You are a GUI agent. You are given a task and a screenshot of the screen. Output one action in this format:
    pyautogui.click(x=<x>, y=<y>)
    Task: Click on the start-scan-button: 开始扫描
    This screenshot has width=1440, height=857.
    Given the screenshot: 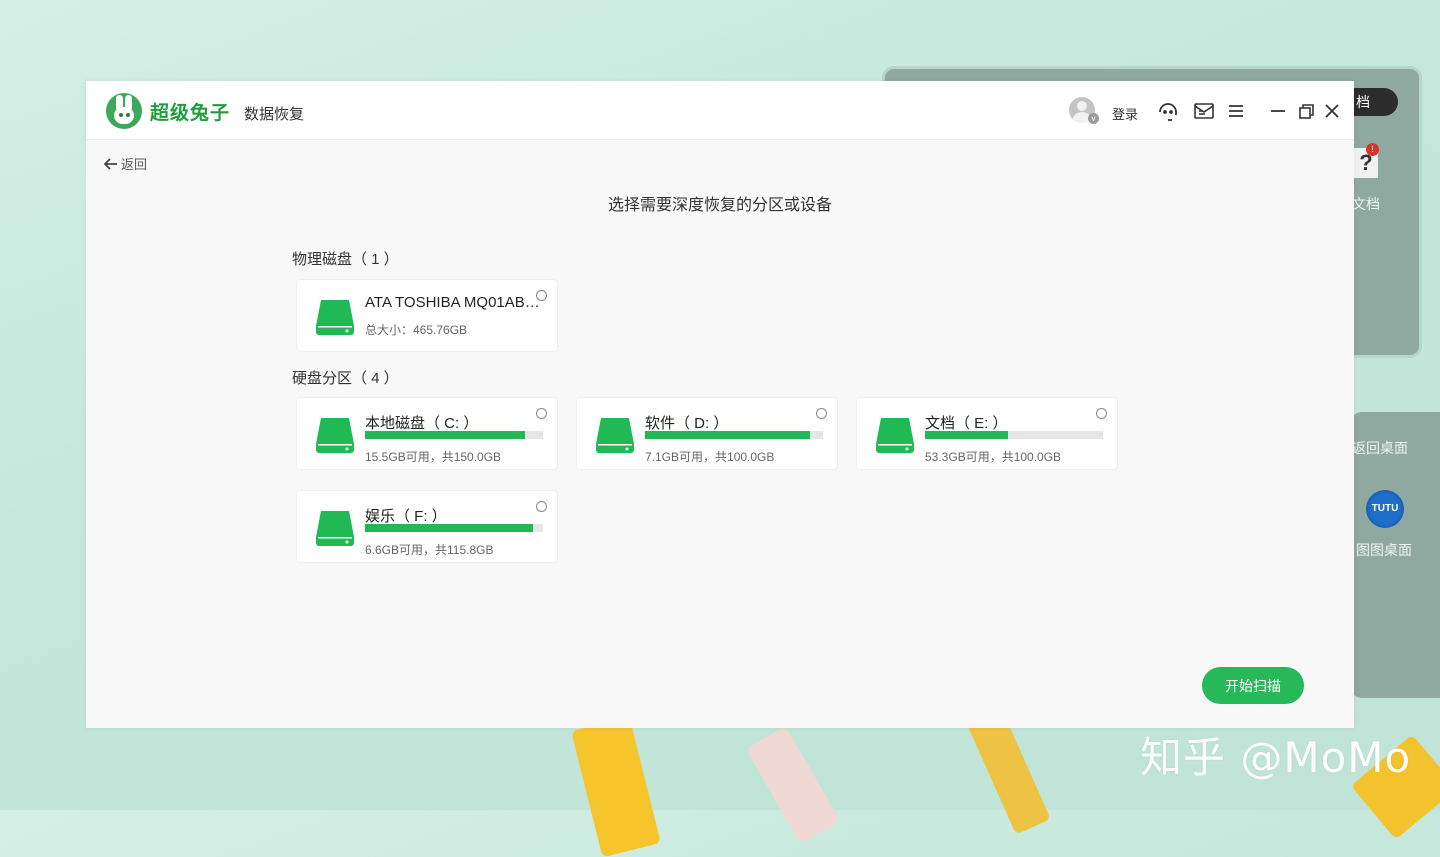 What is the action you would take?
    pyautogui.click(x=1253, y=685)
    